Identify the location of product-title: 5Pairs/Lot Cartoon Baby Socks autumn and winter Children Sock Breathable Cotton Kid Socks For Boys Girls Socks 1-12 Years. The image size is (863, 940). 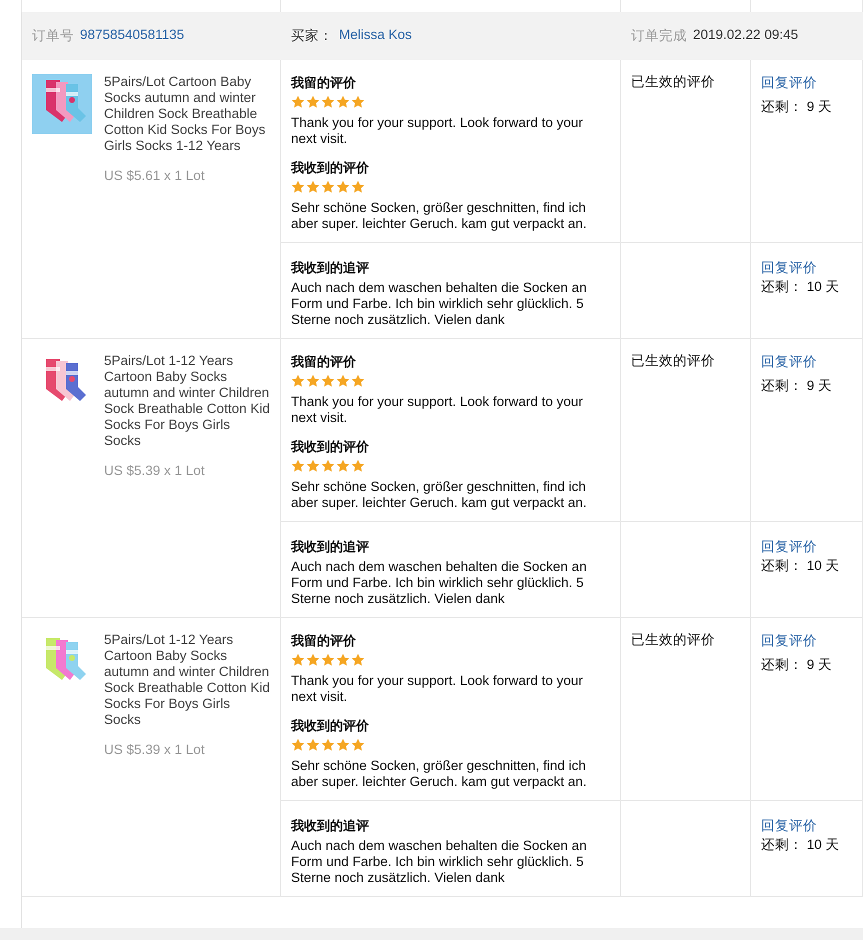
(185, 114).